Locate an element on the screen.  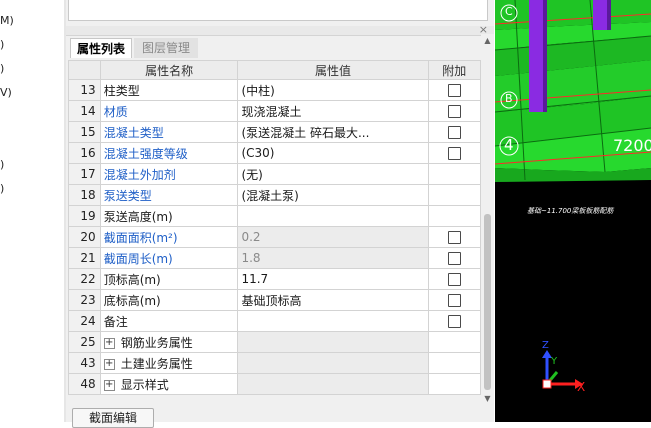
axis-label-c: C is located at coordinates (509, 11).